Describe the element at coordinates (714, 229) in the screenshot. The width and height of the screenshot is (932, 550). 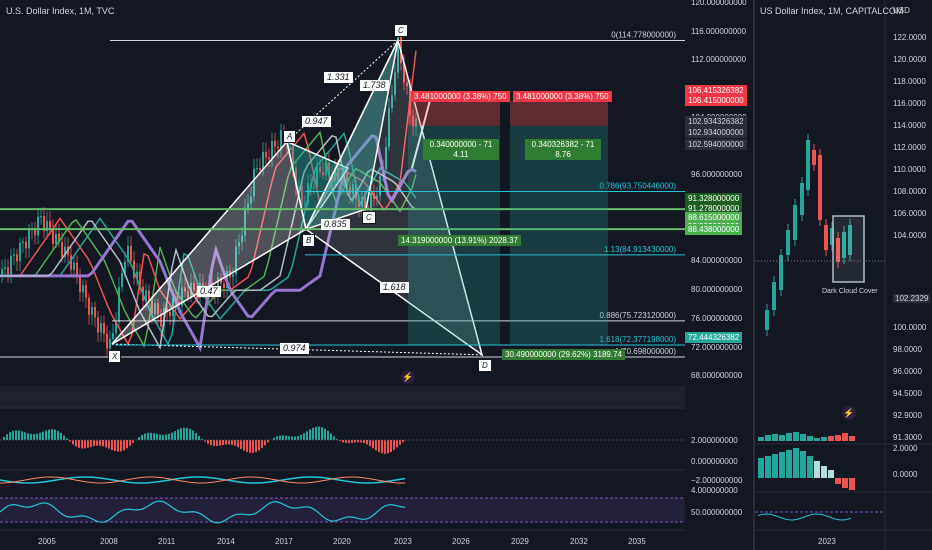
I see `price-badge: 88.438000000` at that location.